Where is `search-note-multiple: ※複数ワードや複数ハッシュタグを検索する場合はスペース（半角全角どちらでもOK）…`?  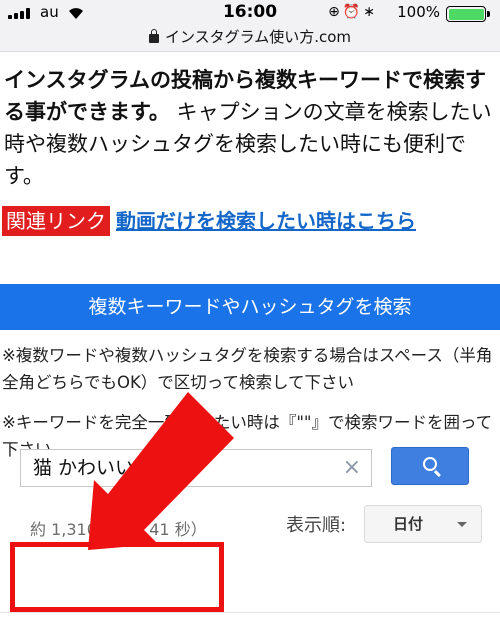 search-note-multiple: ※複数ワードや複数ハッシュタグを検索する場合はスペース（半角全角どちらでもOK）… is located at coordinates (247, 369).